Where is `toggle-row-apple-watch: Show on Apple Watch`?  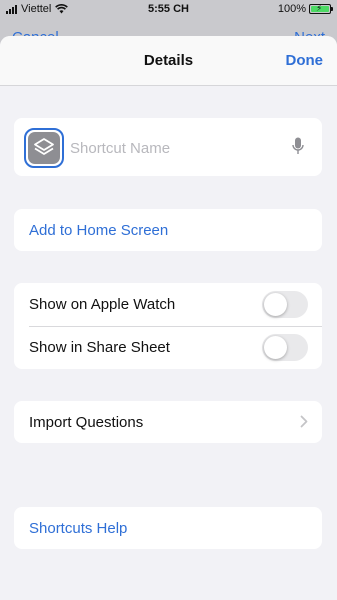 toggle-row-apple-watch: Show on Apple Watch is located at coordinates (168, 304).